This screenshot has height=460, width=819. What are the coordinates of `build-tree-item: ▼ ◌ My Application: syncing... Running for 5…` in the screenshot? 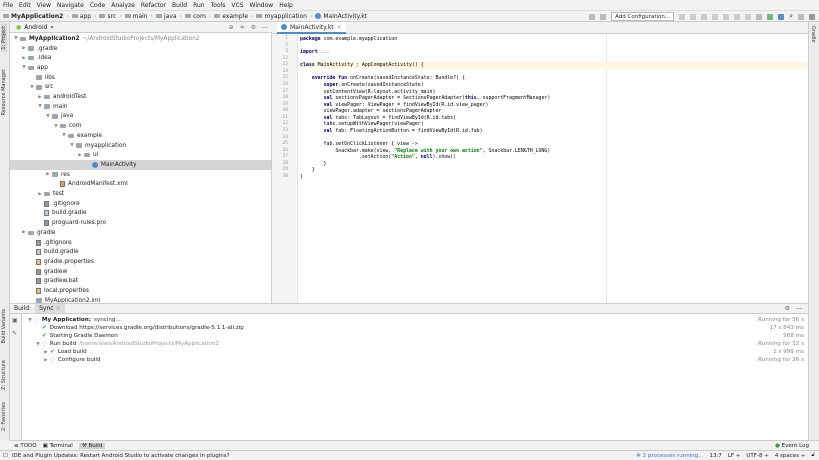 It's located at (415, 320).